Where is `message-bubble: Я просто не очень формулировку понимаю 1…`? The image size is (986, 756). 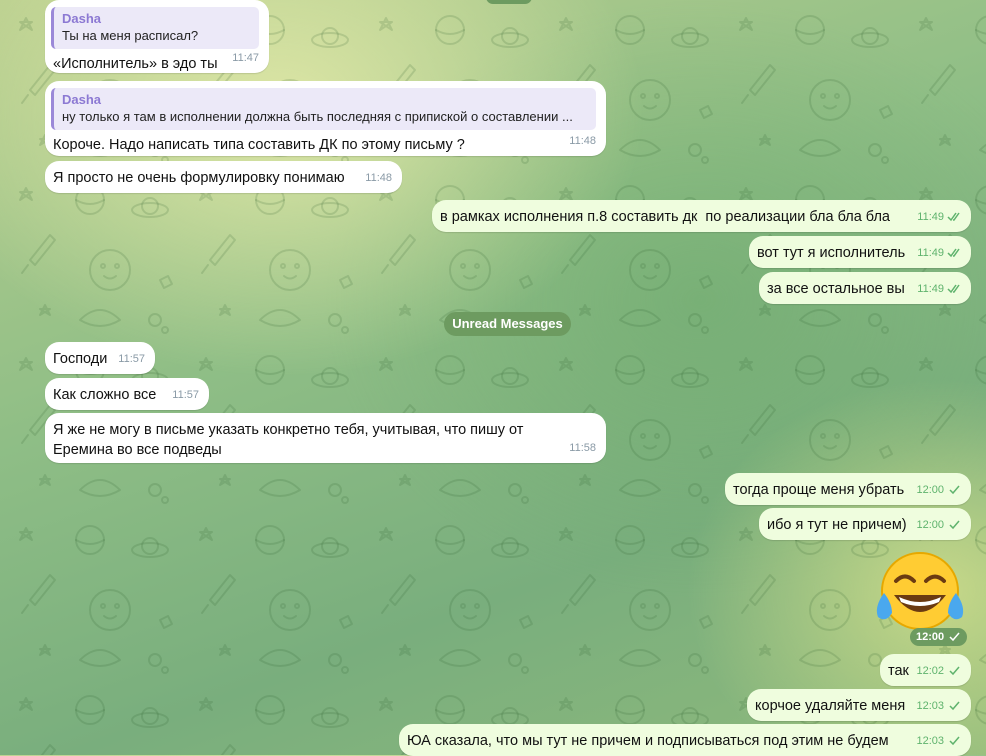
message-bubble: Я просто не очень формулировку понимаю 1… is located at coordinates (223, 177).